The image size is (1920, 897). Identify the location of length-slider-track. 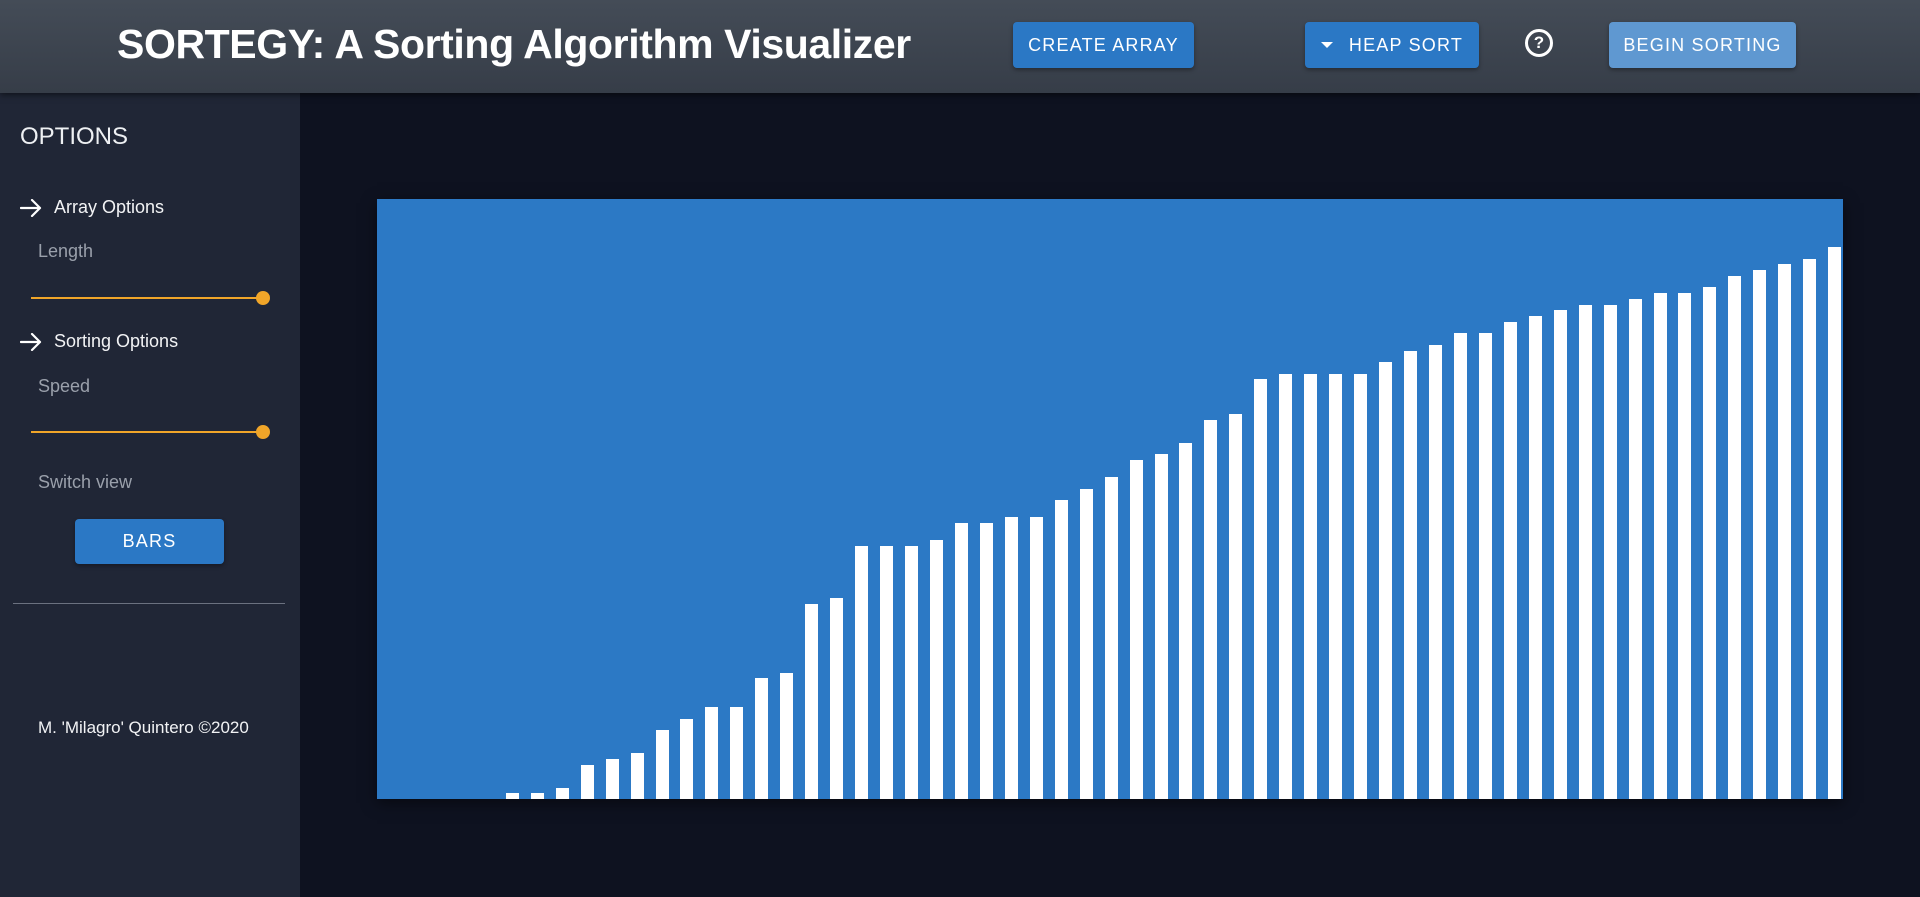
(147, 298).